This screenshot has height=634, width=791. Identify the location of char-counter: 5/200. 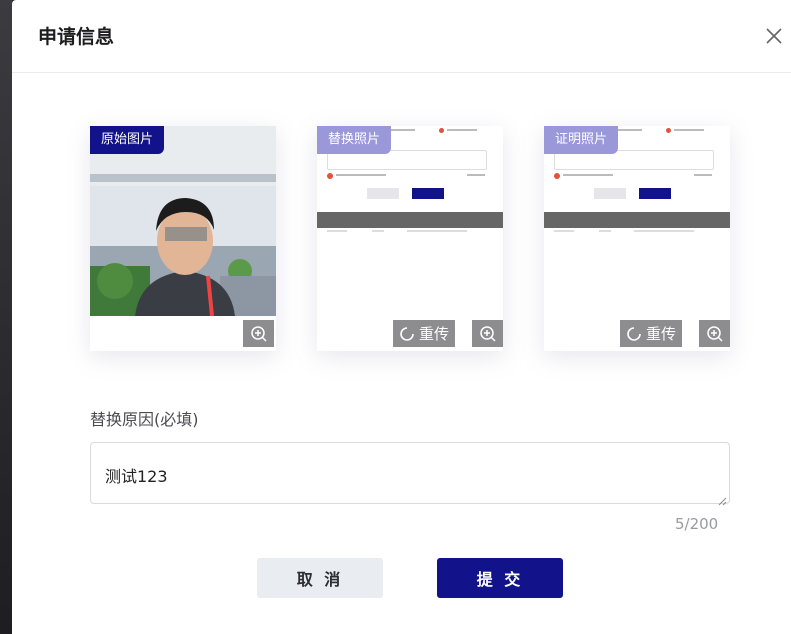
(697, 524).